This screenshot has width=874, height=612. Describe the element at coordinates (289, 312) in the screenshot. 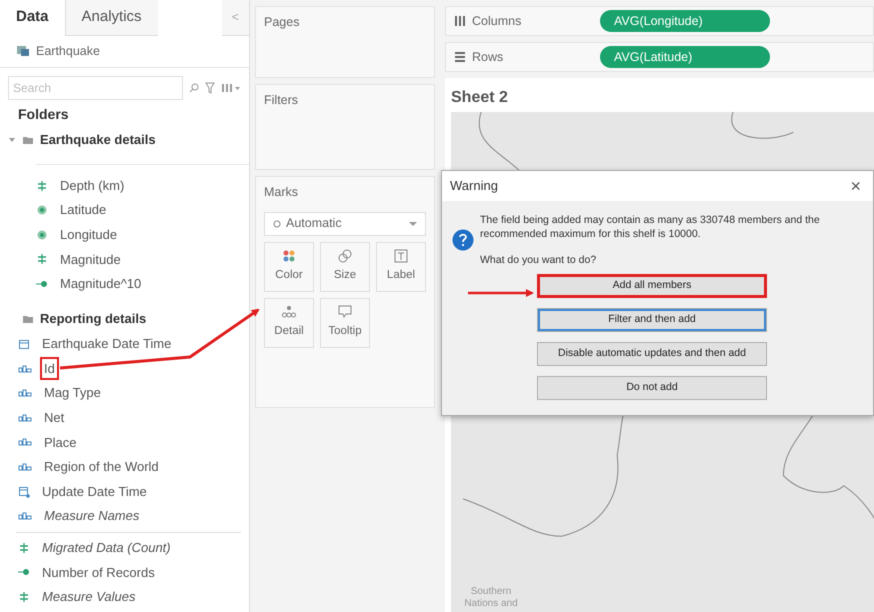

I see `detail-icon` at that location.